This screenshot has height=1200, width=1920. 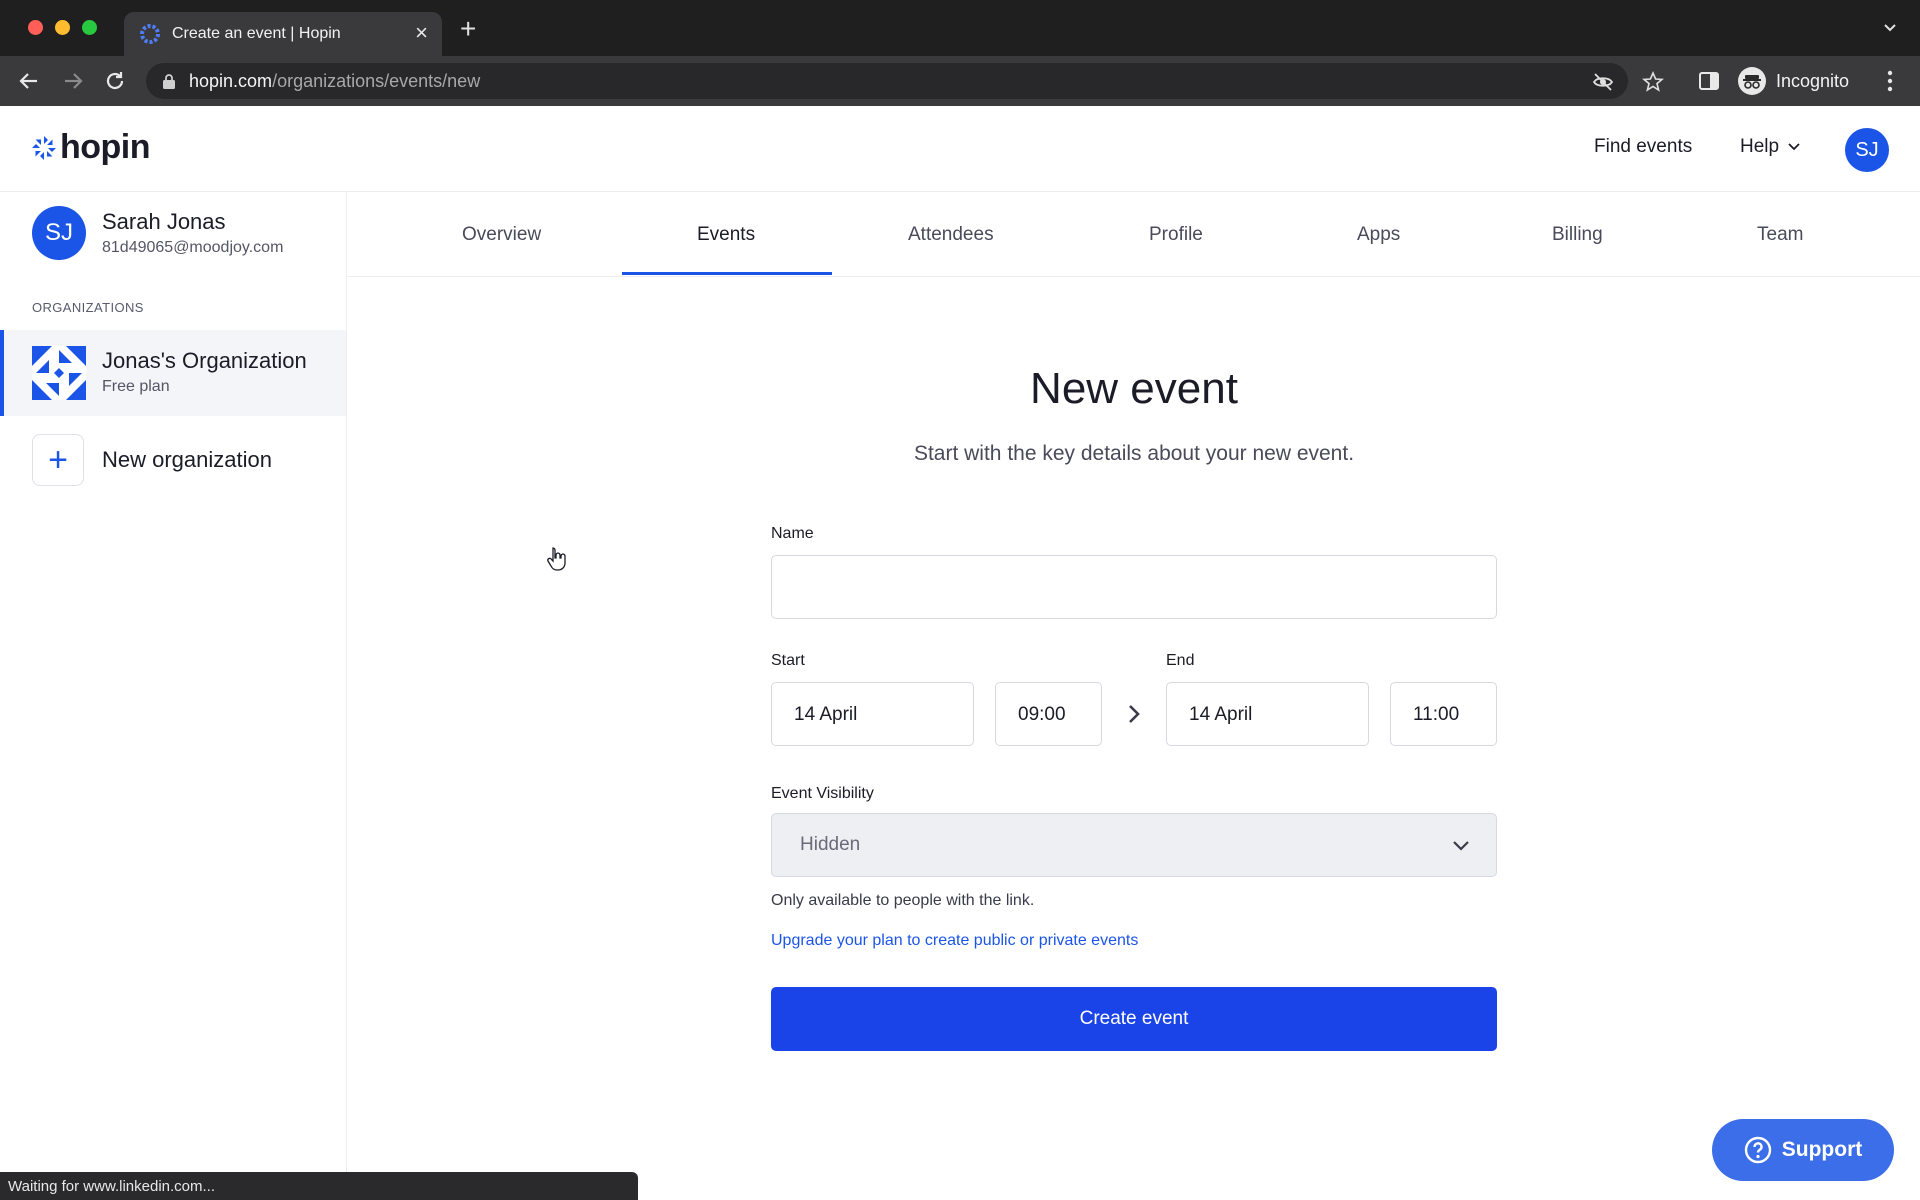 What do you see at coordinates (115, 81) in the screenshot?
I see `reload-icon` at bounding box center [115, 81].